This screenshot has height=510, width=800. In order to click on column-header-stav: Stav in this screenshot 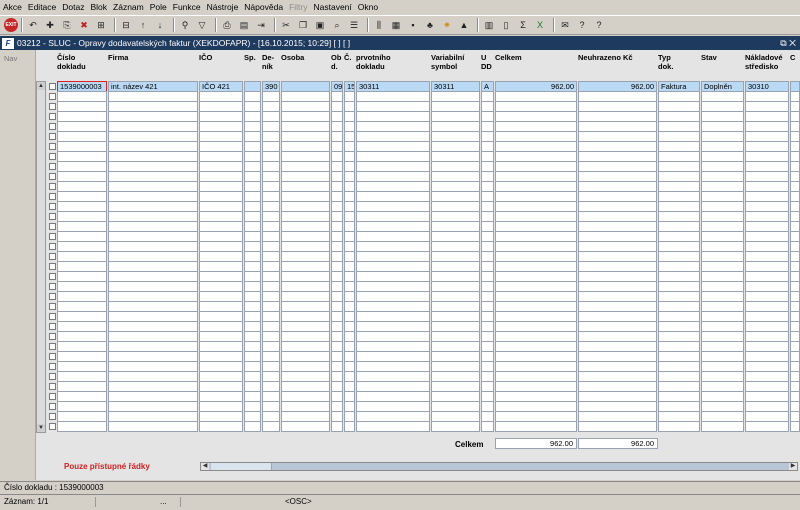, I will do `click(709, 57)`.